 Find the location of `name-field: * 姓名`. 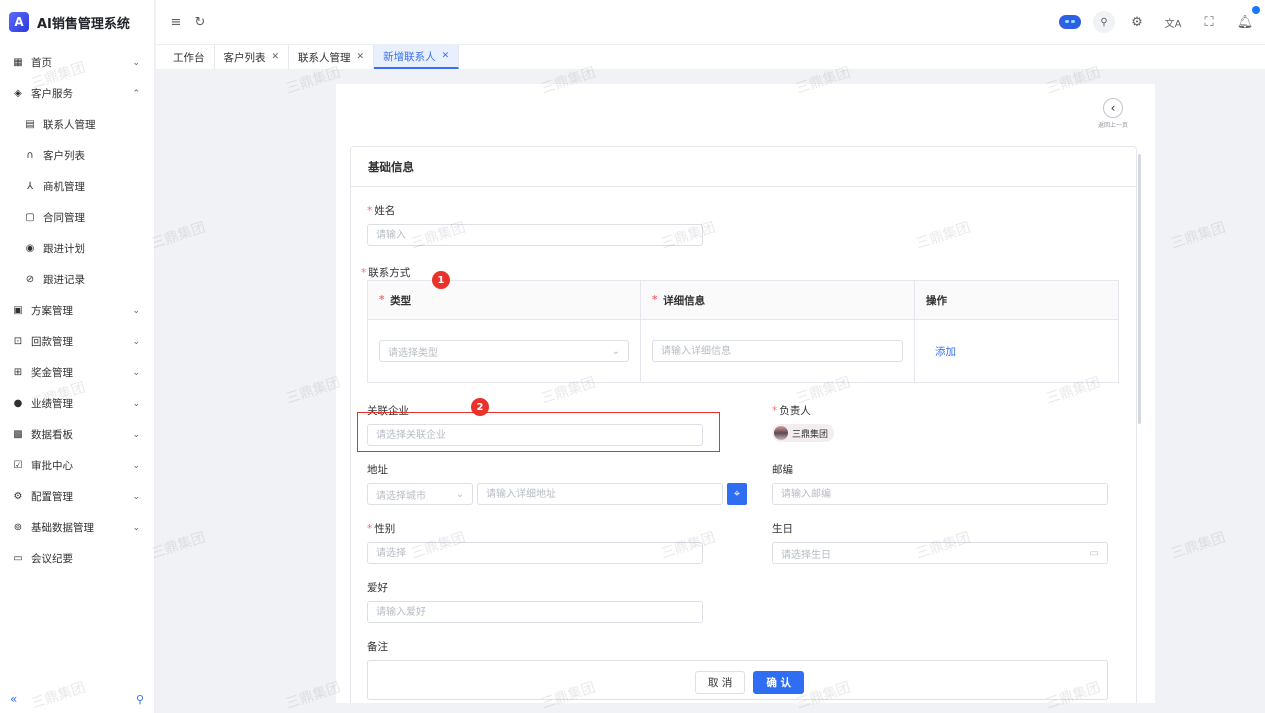

name-field: * 姓名 is located at coordinates (535, 224).